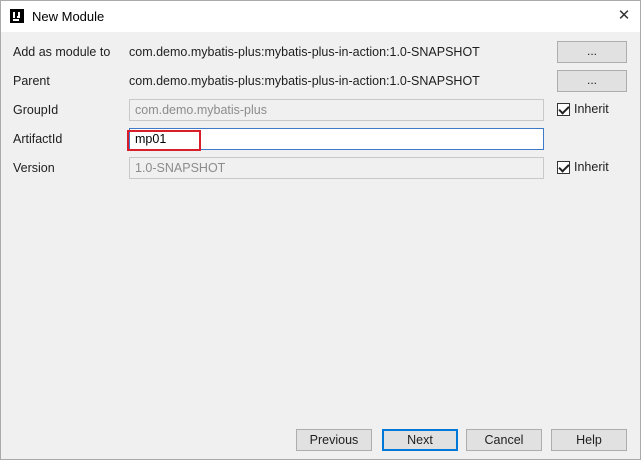  Describe the element at coordinates (334, 440) in the screenshot. I see `previous-button: Previous` at that location.